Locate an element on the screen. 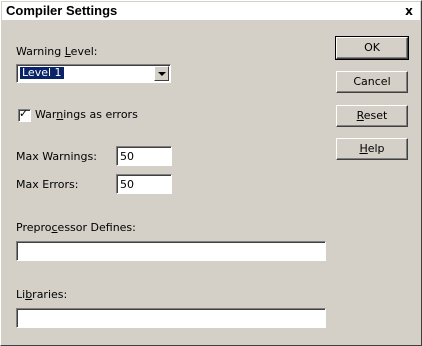 The width and height of the screenshot is (422, 346). max-warnings-label: Max Warnings: is located at coordinates (56, 156).